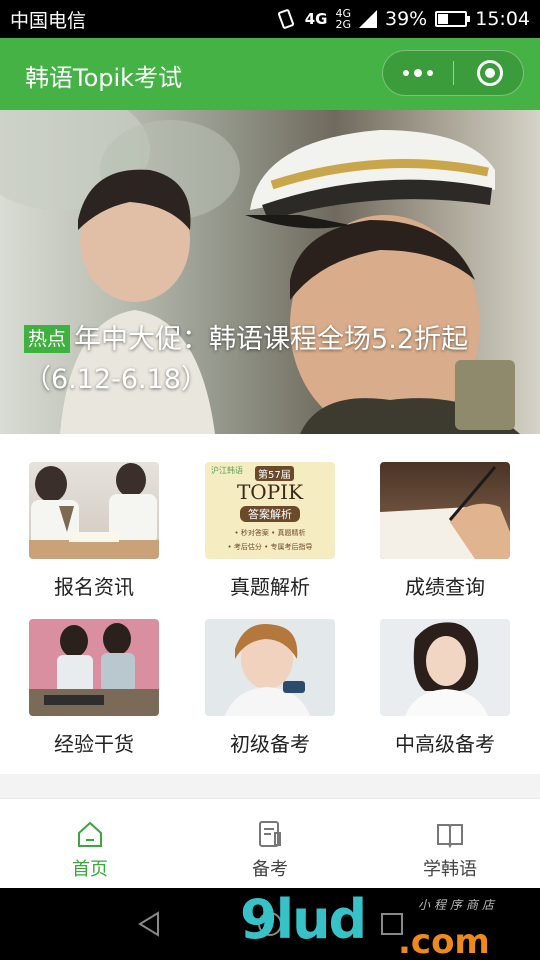 This screenshot has width=540, height=962. What do you see at coordinates (285, 19) in the screenshot?
I see `vibrate-icon` at bounding box center [285, 19].